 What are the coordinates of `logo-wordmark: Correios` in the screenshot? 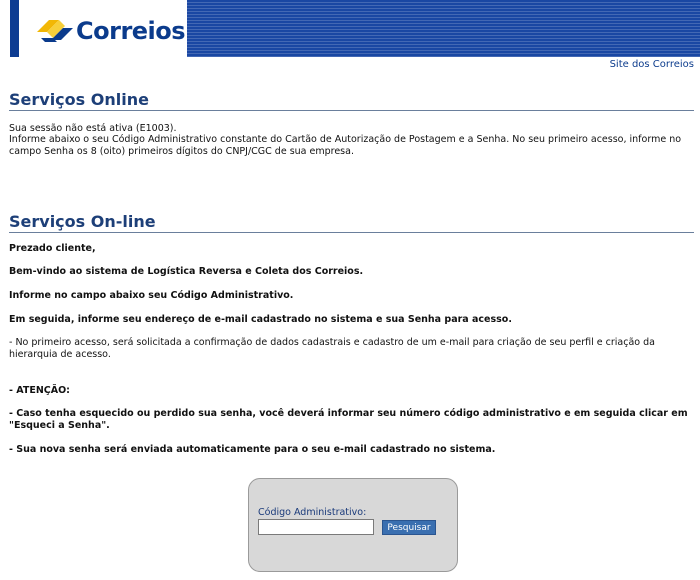 It's located at (131, 31).